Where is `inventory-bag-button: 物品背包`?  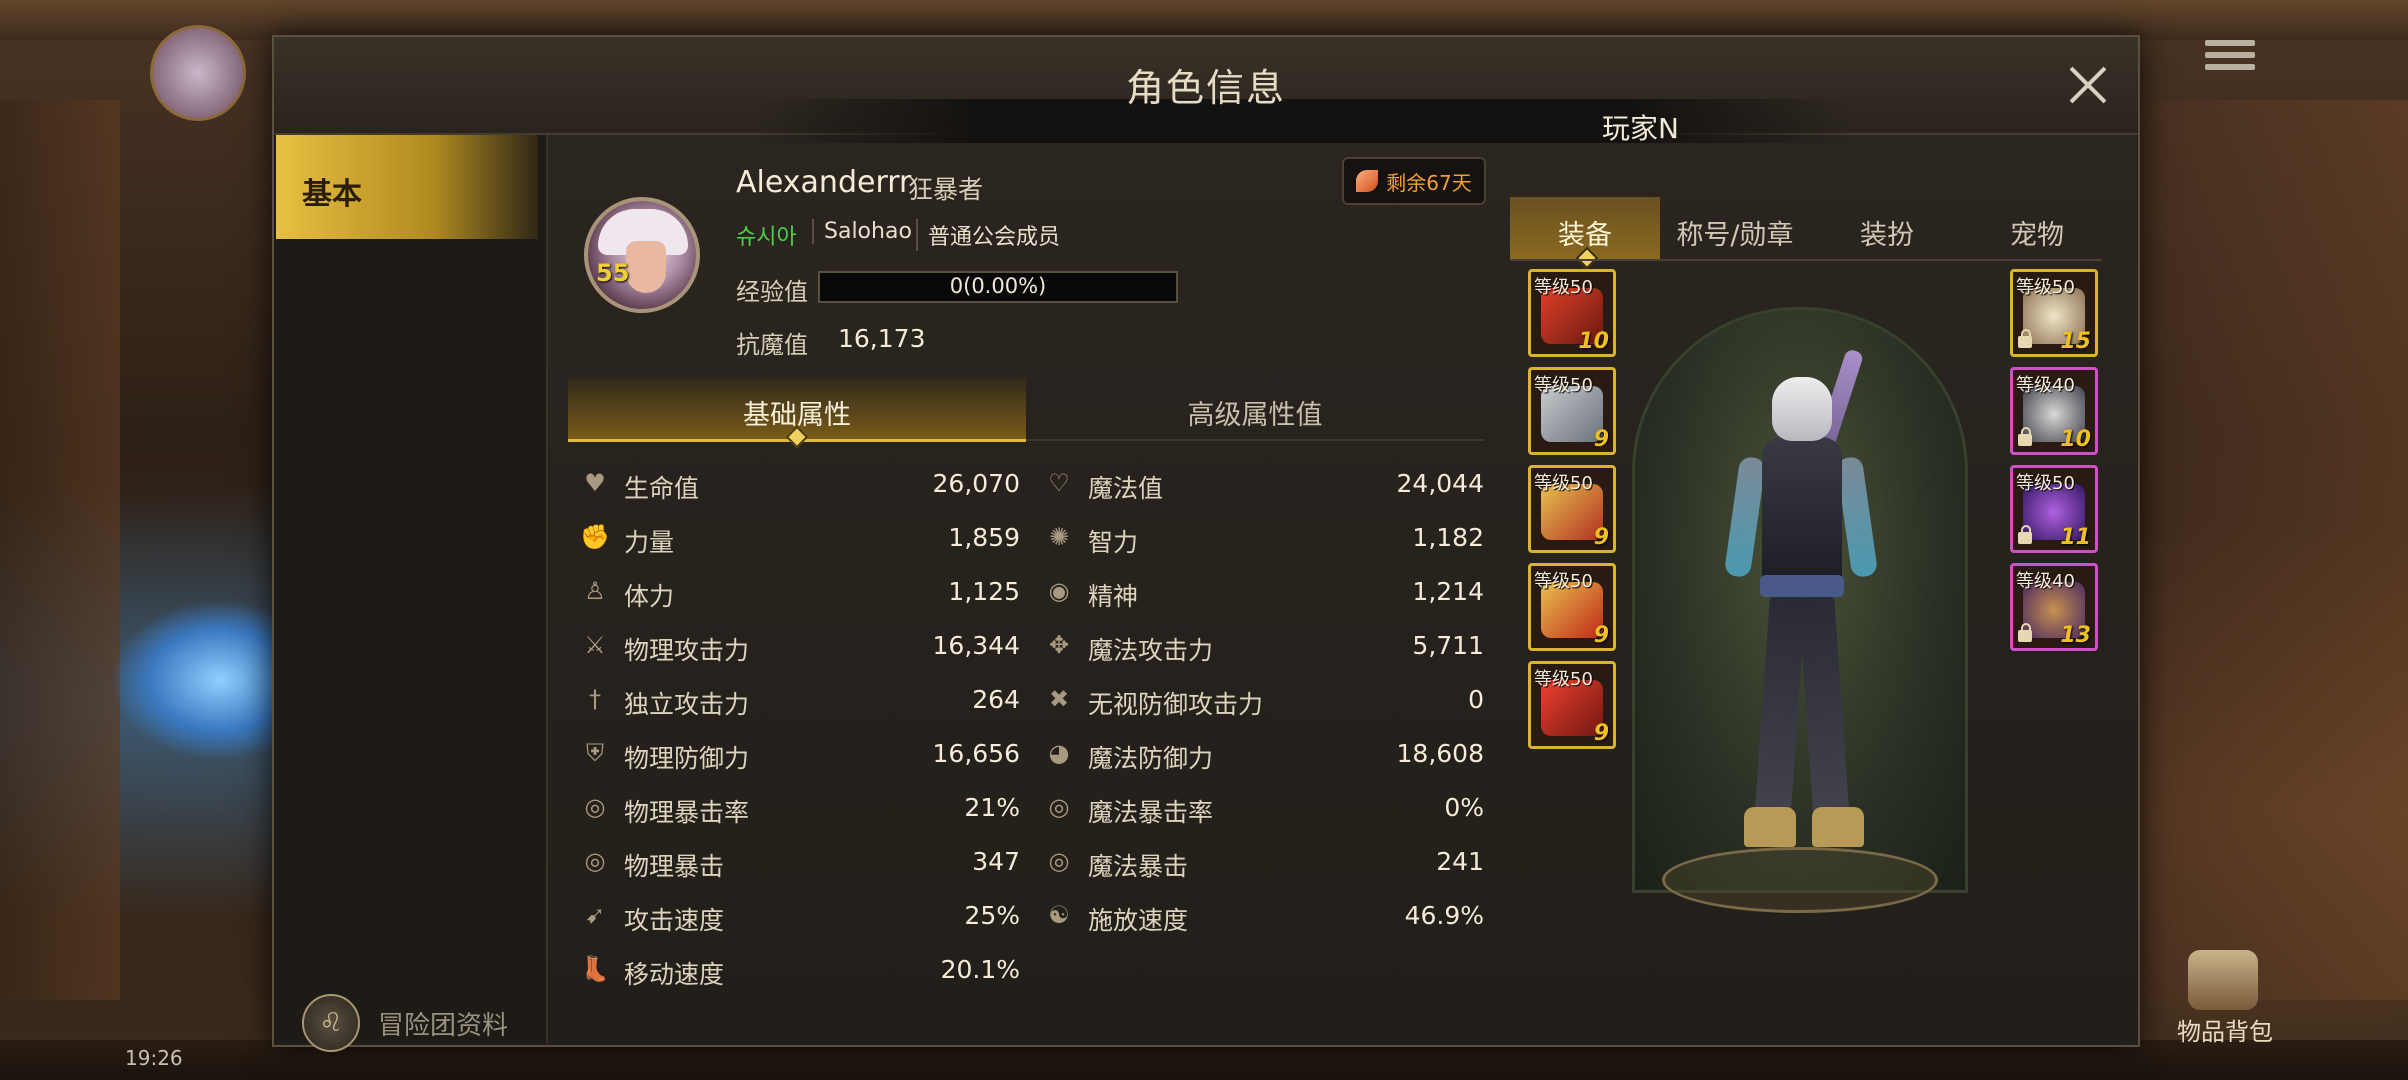 inventory-bag-button: 物品背包 is located at coordinates (2225, 998).